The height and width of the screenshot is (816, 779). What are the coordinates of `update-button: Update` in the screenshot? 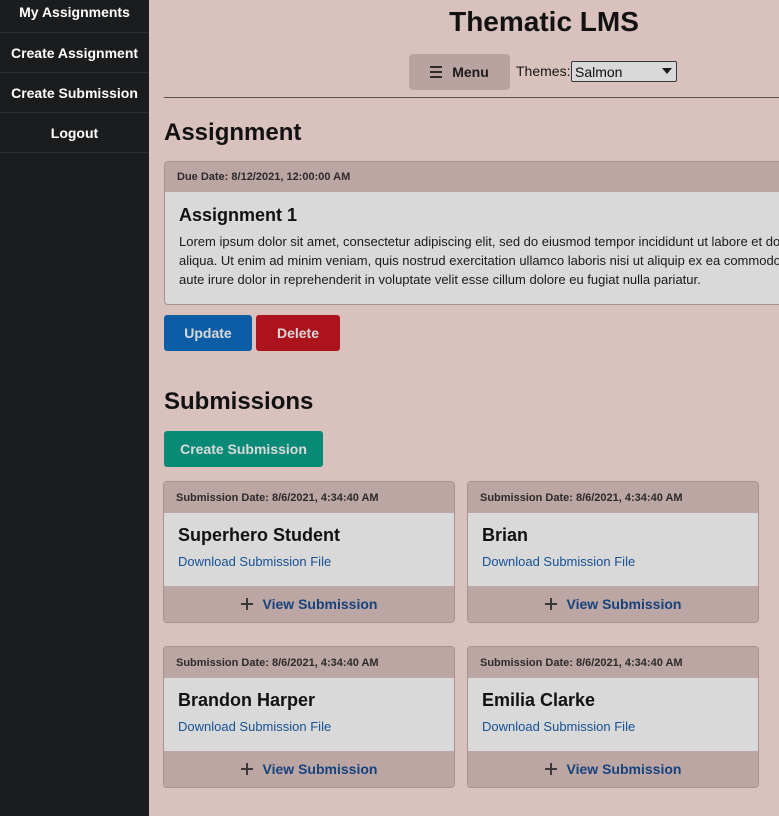 It's located at (208, 333).